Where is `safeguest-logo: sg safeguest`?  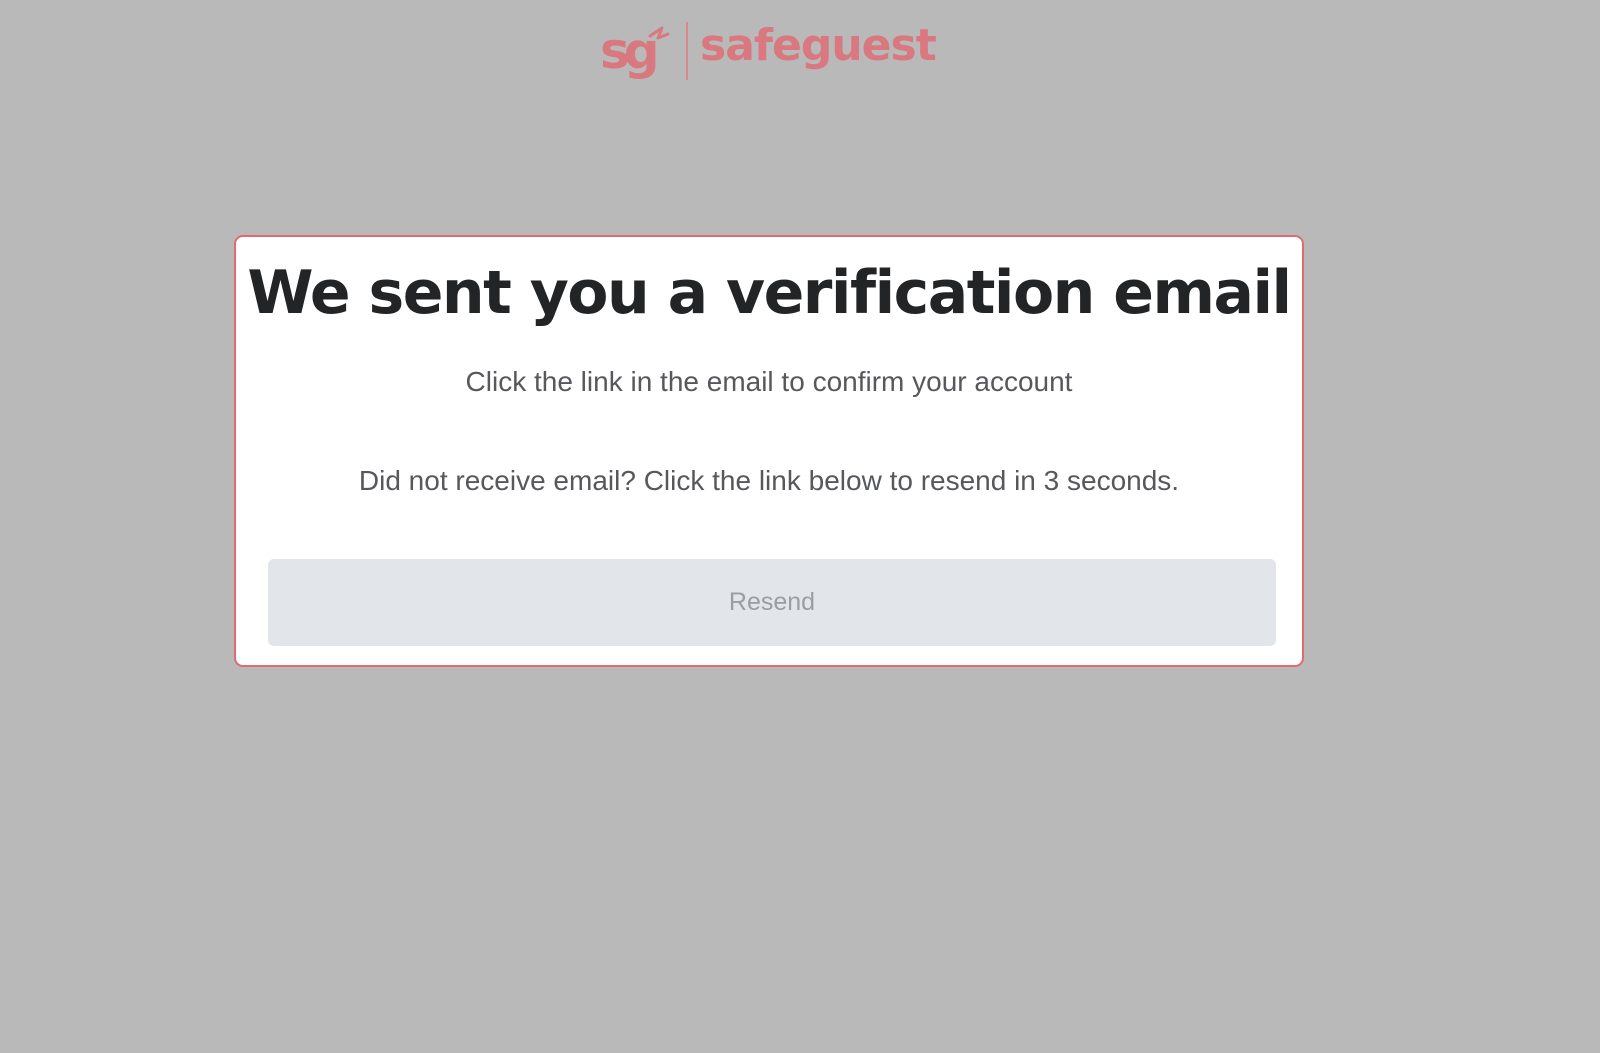
safeguest-logo: sg safeguest is located at coordinates (768, 51).